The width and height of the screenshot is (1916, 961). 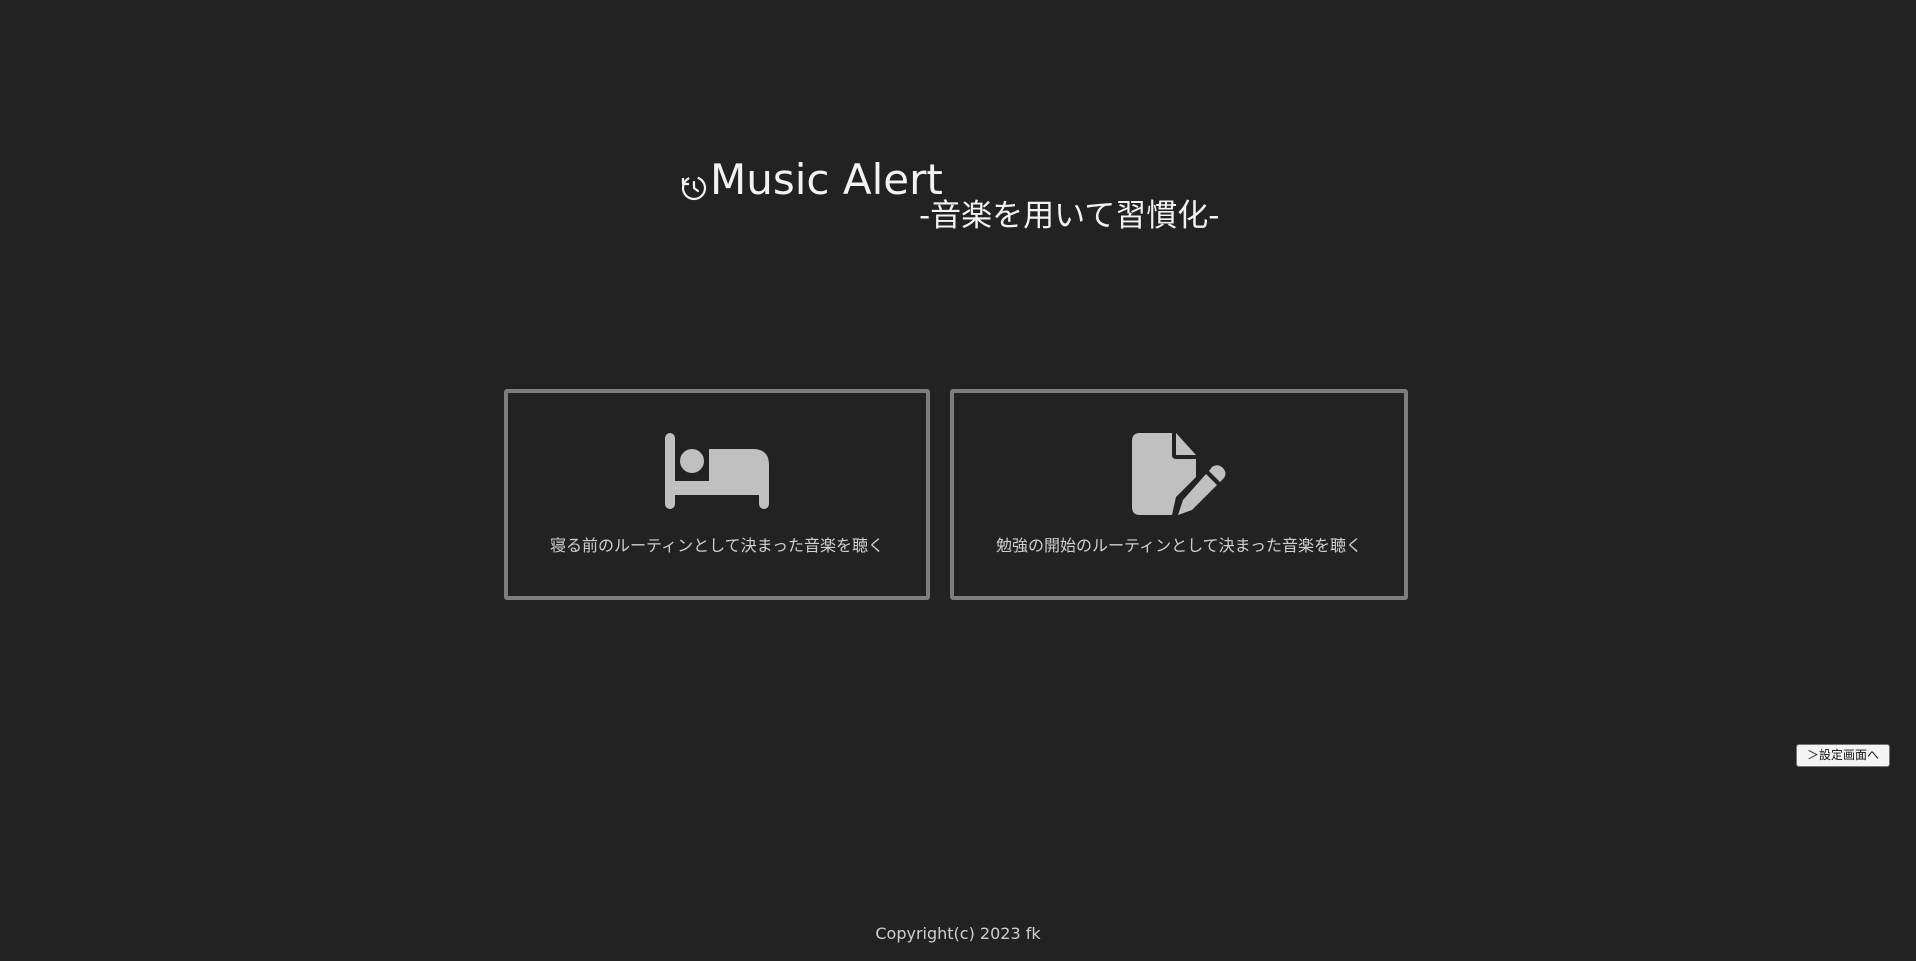 I want to click on settings-button: ＞設定画面へ, so click(x=1843, y=755).